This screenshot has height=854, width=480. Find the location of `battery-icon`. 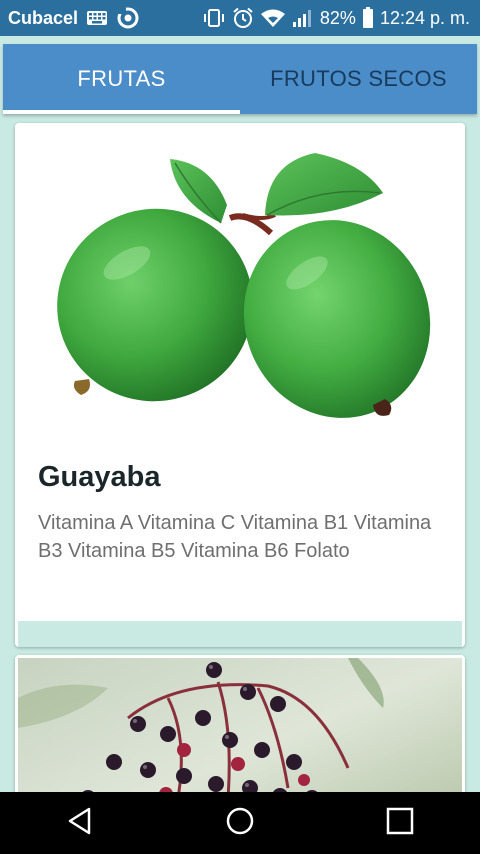

battery-icon is located at coordinates (368, 18).